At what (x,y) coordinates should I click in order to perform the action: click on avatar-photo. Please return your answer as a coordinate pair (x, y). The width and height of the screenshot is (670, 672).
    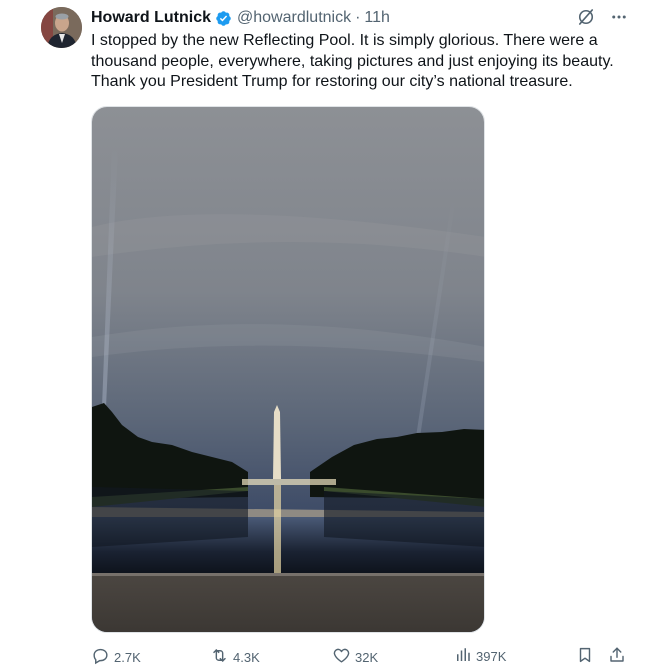
    Looking at the image, I should click on (61, 27).